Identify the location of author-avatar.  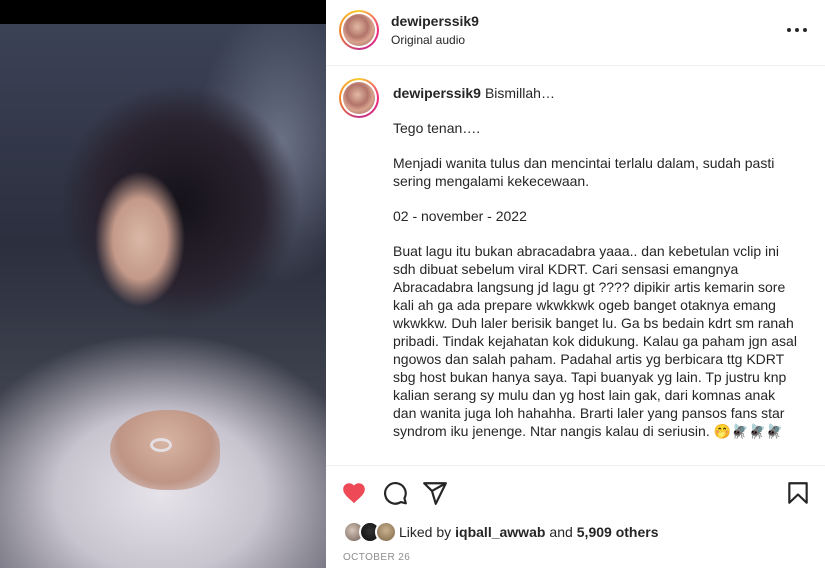
(359, 30).